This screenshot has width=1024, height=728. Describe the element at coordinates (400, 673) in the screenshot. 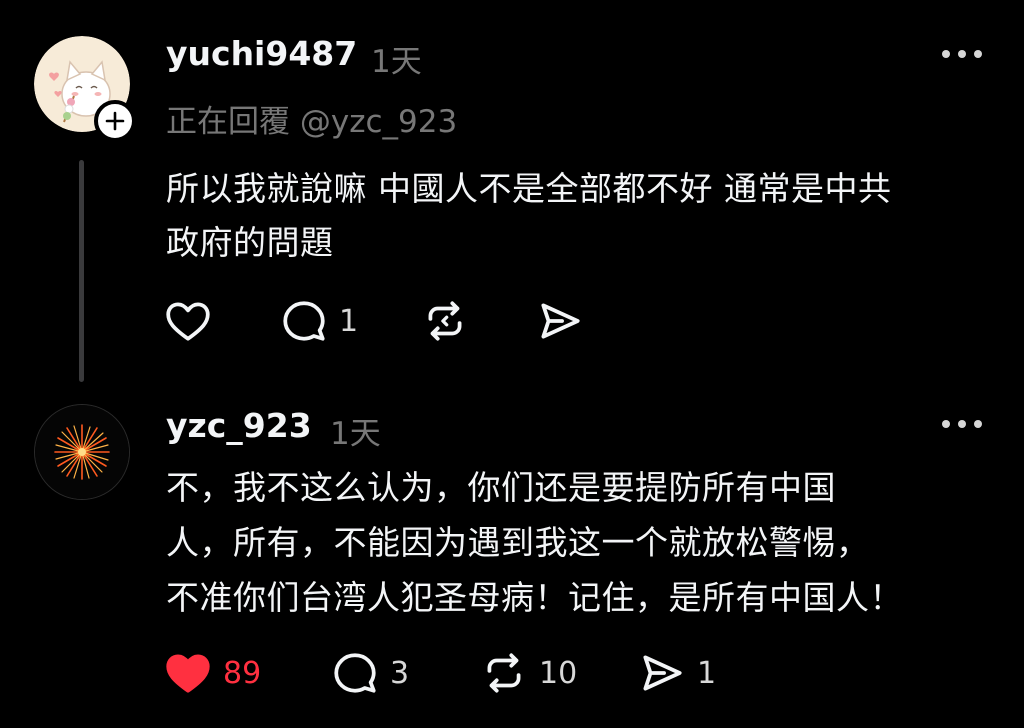

I see `comment-count: 3` at that location.